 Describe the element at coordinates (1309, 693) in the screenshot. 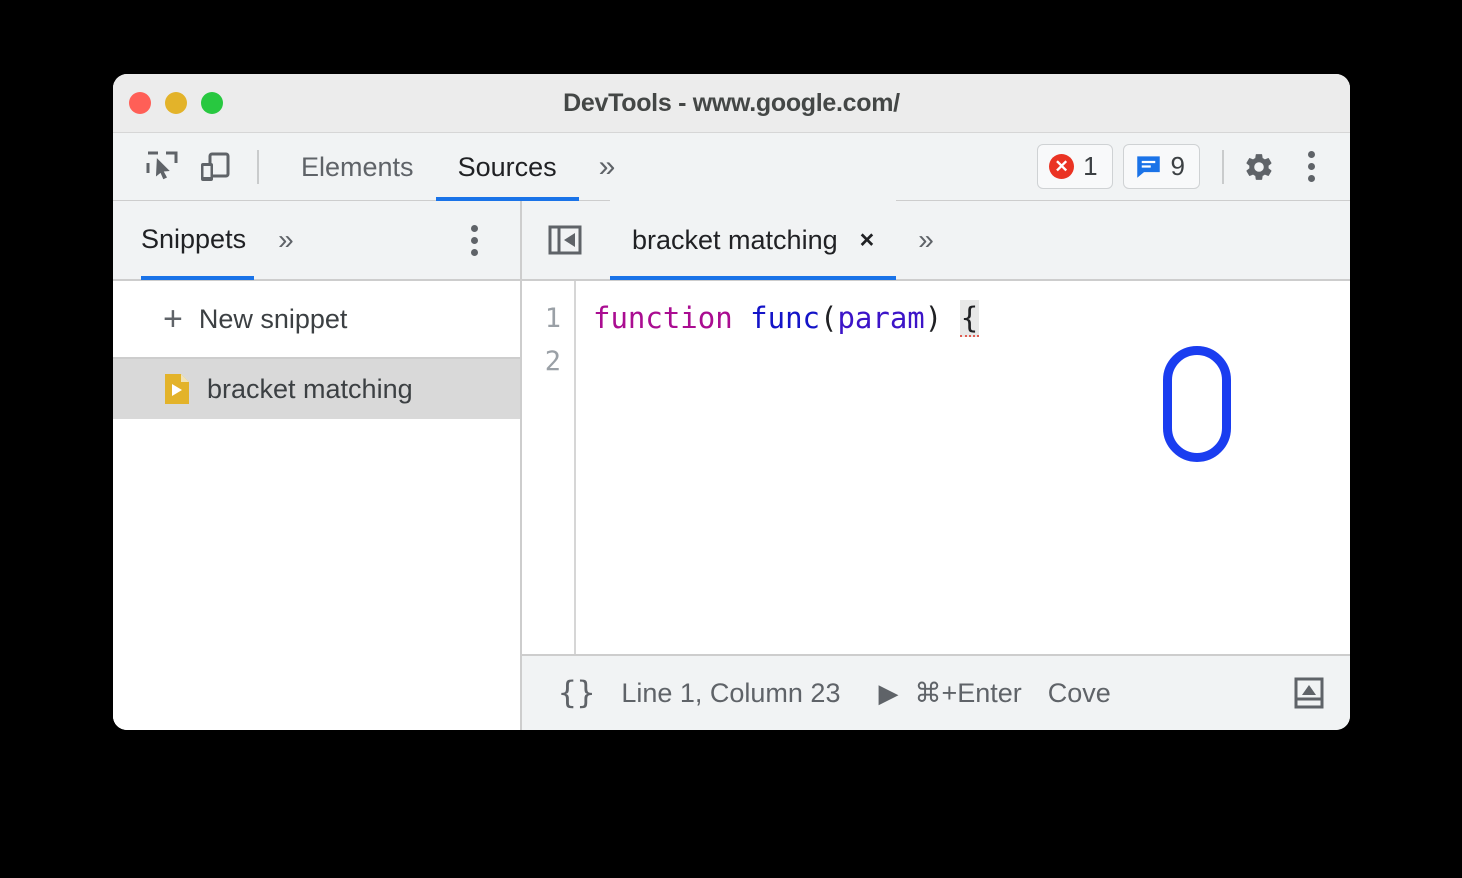

I see `show-drawer-icon` at that location.